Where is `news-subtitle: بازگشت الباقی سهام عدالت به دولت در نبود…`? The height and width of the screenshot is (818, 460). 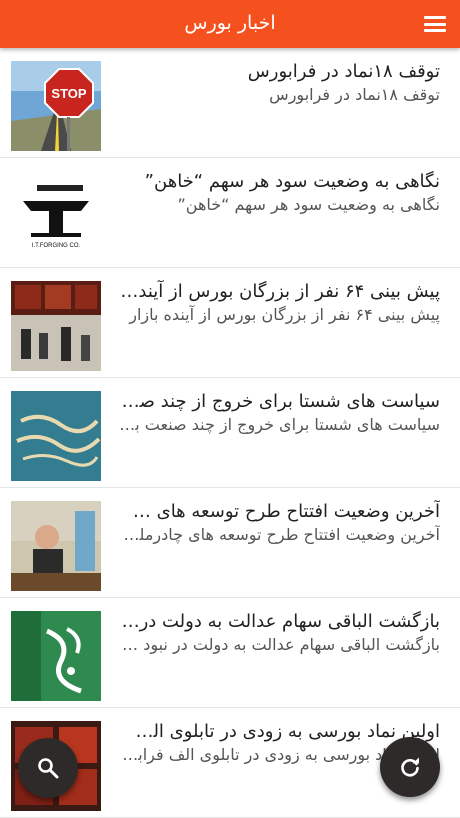 news-subtitle: بازگشت الباقی سهام عدالت به دولت در نبود… is located at coordinates (279, 644).